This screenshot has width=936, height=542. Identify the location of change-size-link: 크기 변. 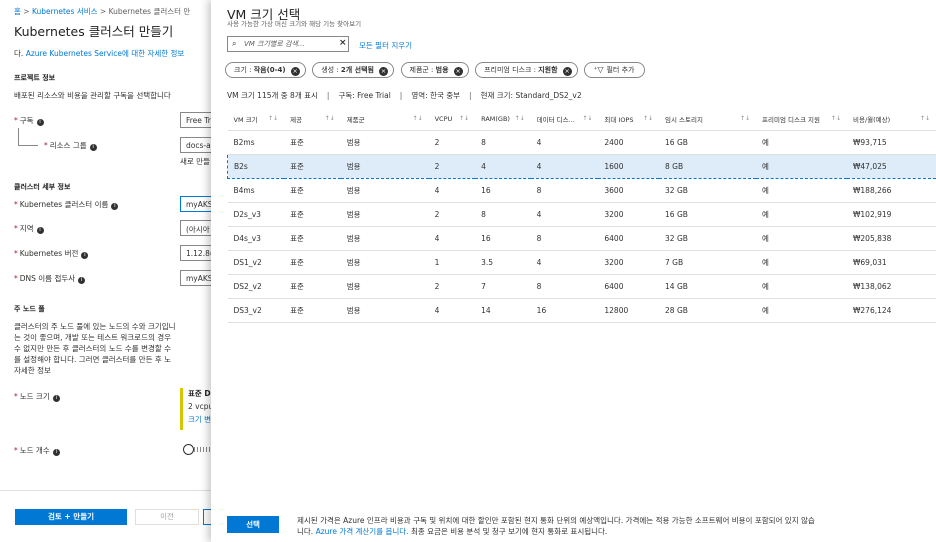
(199, 419).